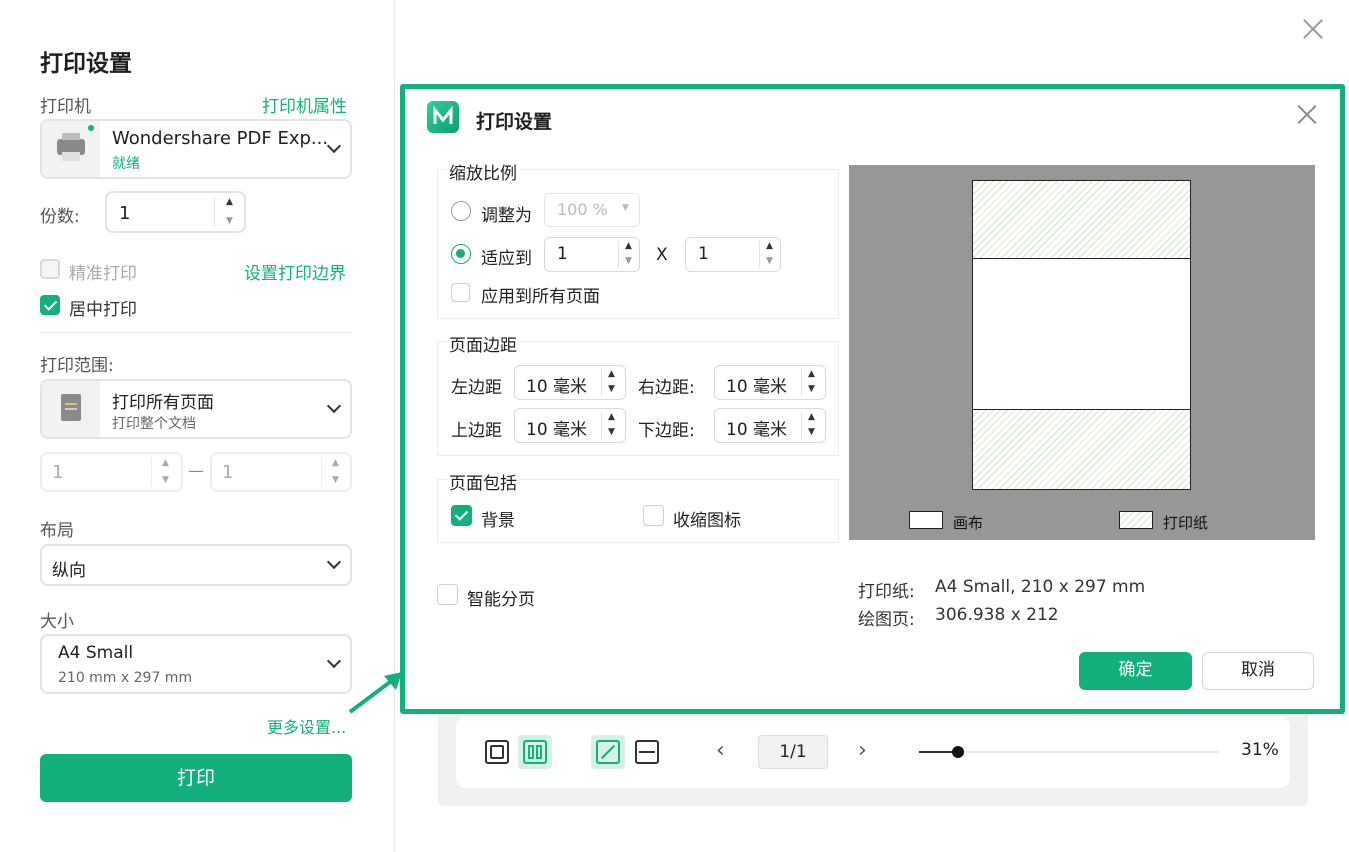  Describe the element at coordinates (281, 472) in the screenshot. I see `range-to-input: 1 ▲ ▼` at that location.